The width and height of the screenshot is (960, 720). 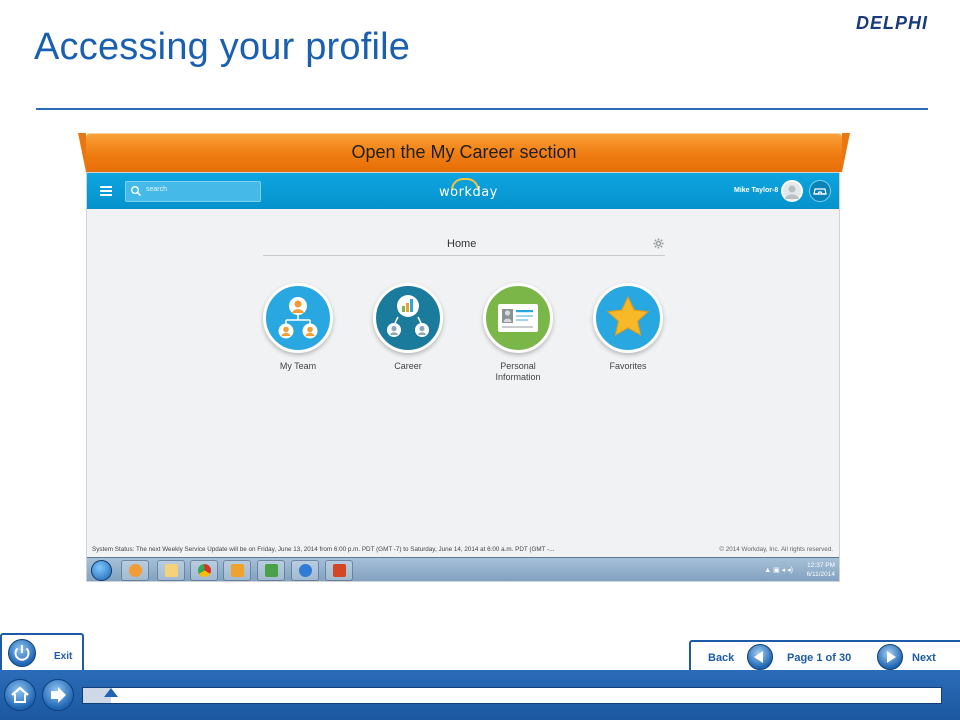 What do you see at coordinates (890, 657) in the screenshot?
I see `next-arrow-icon` at bounding box center [890, 657].